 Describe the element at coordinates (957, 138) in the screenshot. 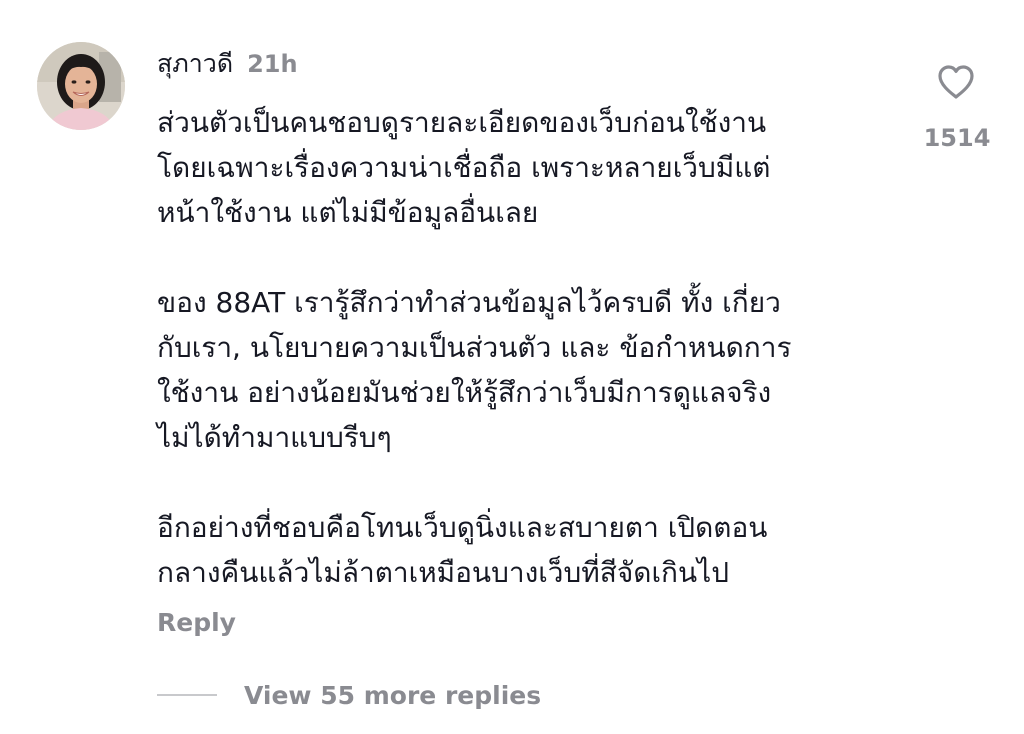

I see `like-count: 1514` at that location.